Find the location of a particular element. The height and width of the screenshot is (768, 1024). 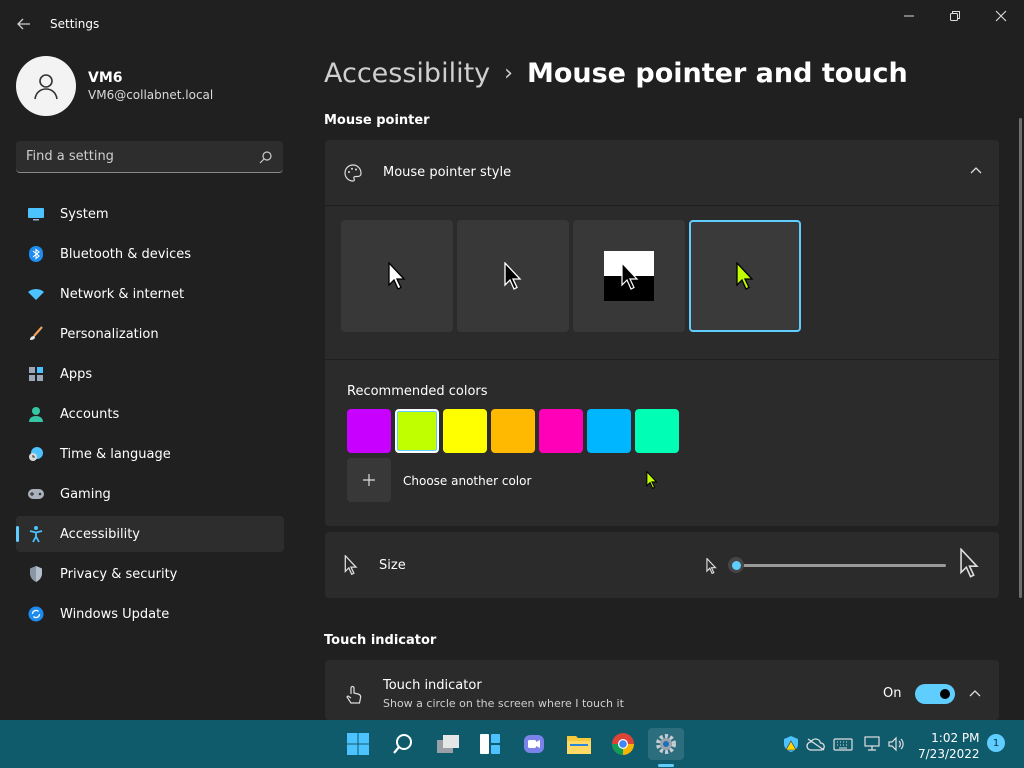

taskbar-search-button is located at coordinates (403, 744).